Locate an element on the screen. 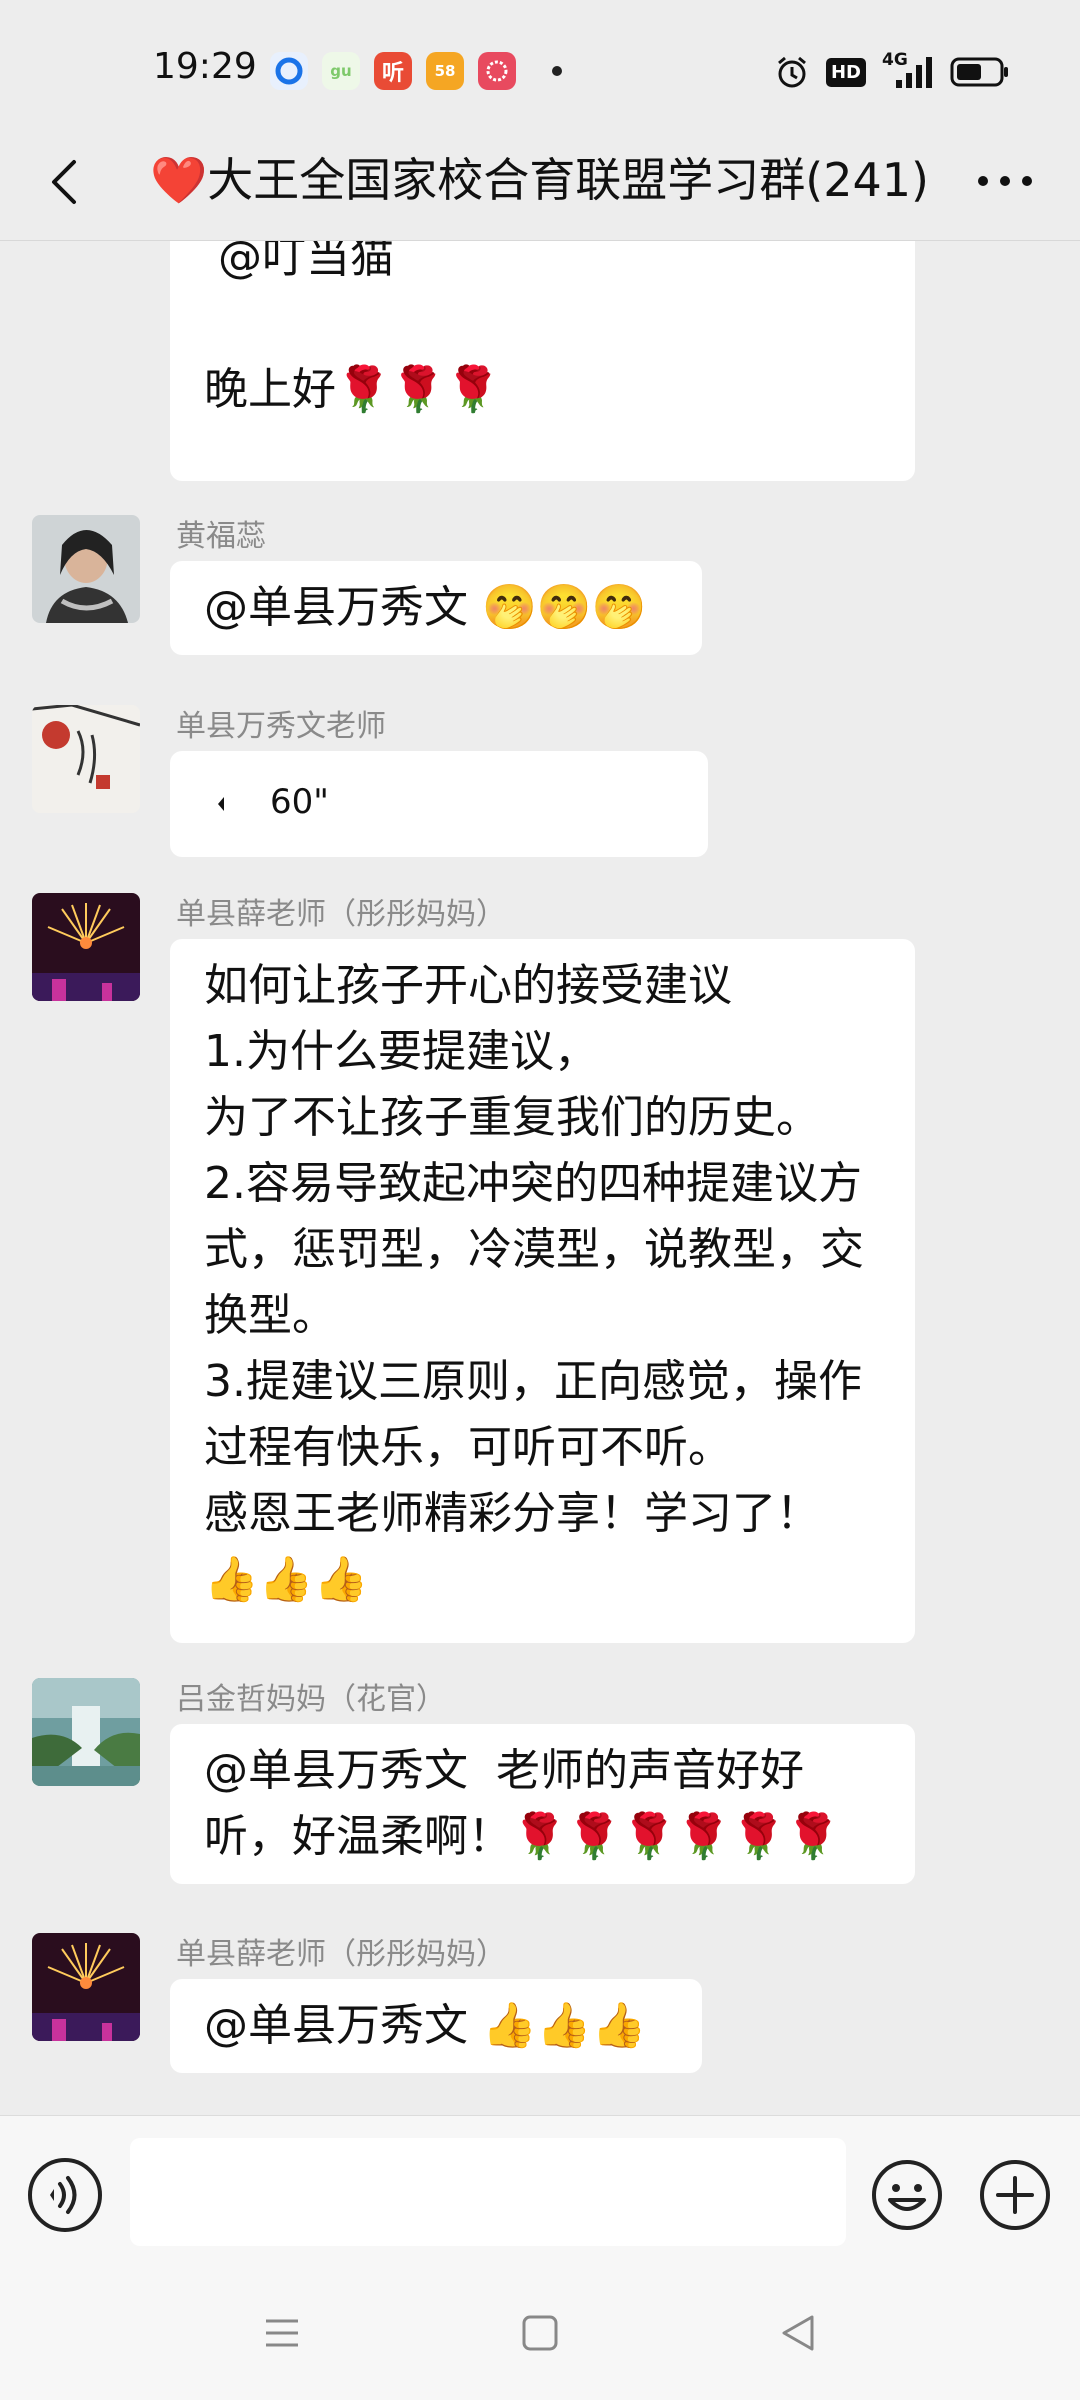  home-square-icon is located at coordinates (540, 2333).